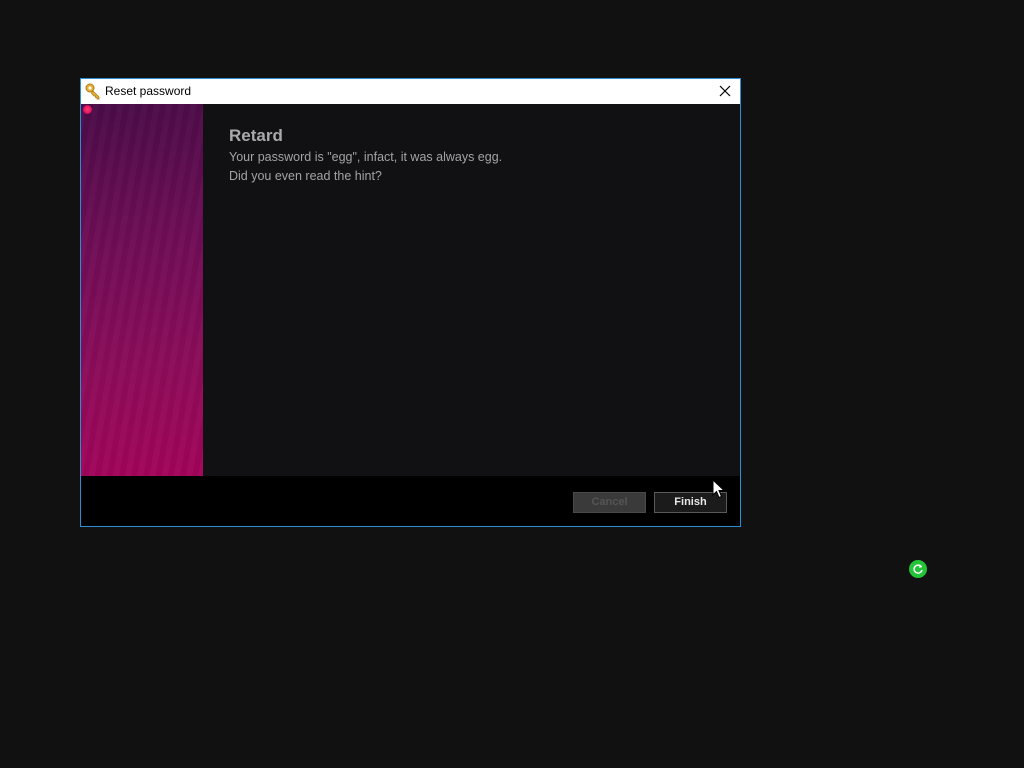 The width and height of the screenshot is (1024, 768). What do you see at coordinates (305, 176) in the screenshot?
I see `message-line: Did you even read the hint?` at bounding box center [305, 176].